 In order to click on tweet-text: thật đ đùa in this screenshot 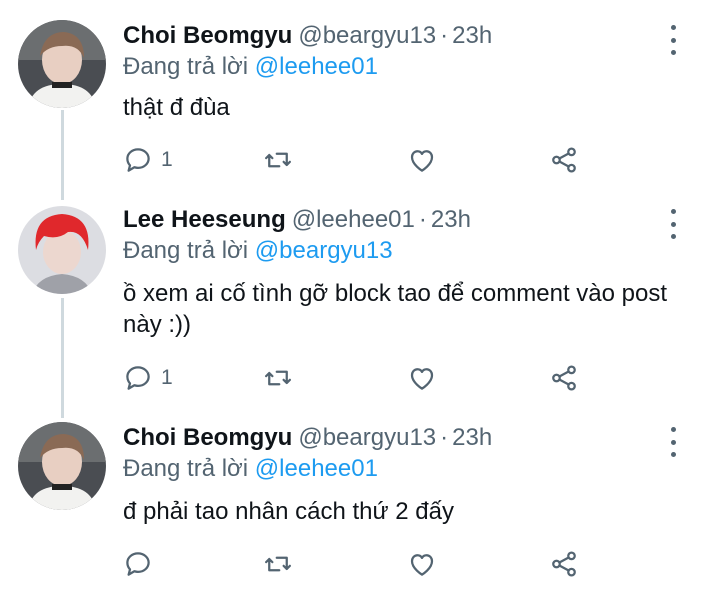, I will do `click(176, 107)`.